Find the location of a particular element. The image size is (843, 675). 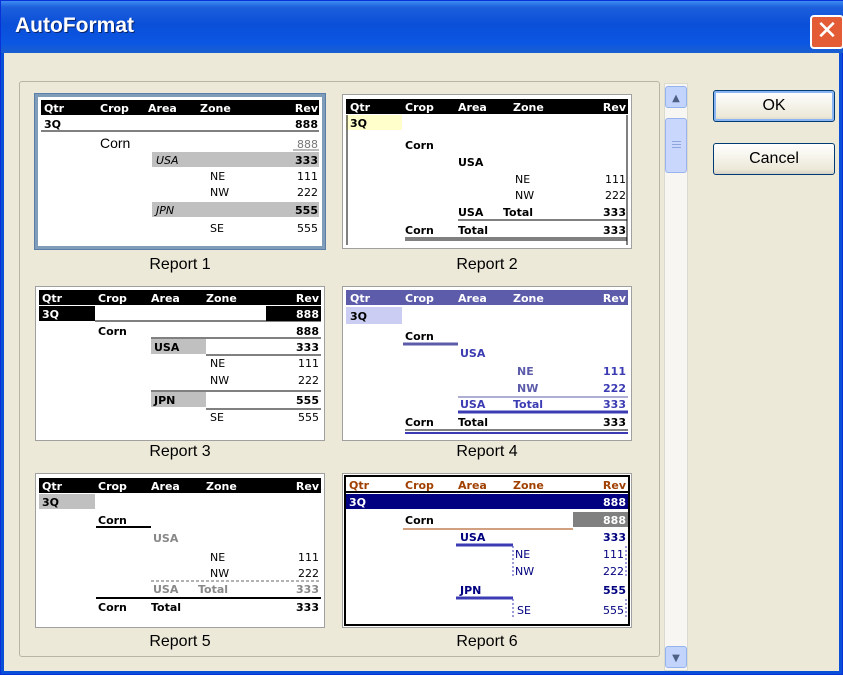

report-1-caption: Report 1 is located at coordinates (180, 264).